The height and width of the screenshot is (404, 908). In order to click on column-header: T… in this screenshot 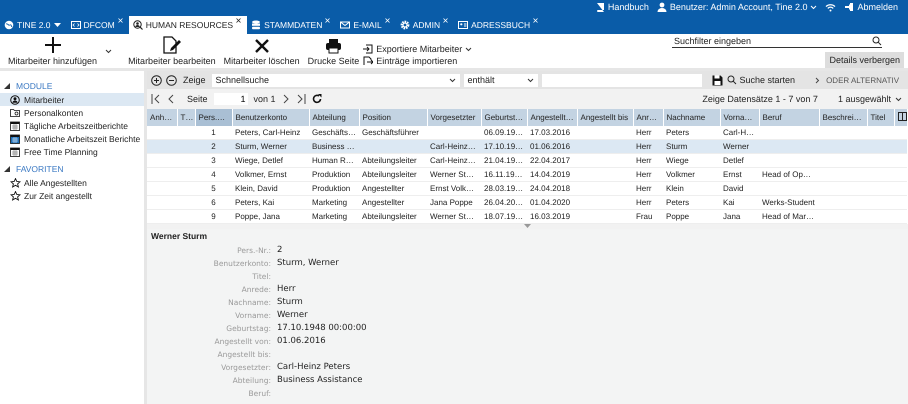, I will do `click(186, 117)`.